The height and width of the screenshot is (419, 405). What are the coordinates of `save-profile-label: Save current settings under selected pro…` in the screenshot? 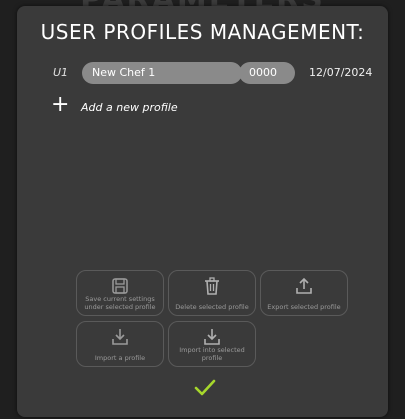 It's located at (120, 303).